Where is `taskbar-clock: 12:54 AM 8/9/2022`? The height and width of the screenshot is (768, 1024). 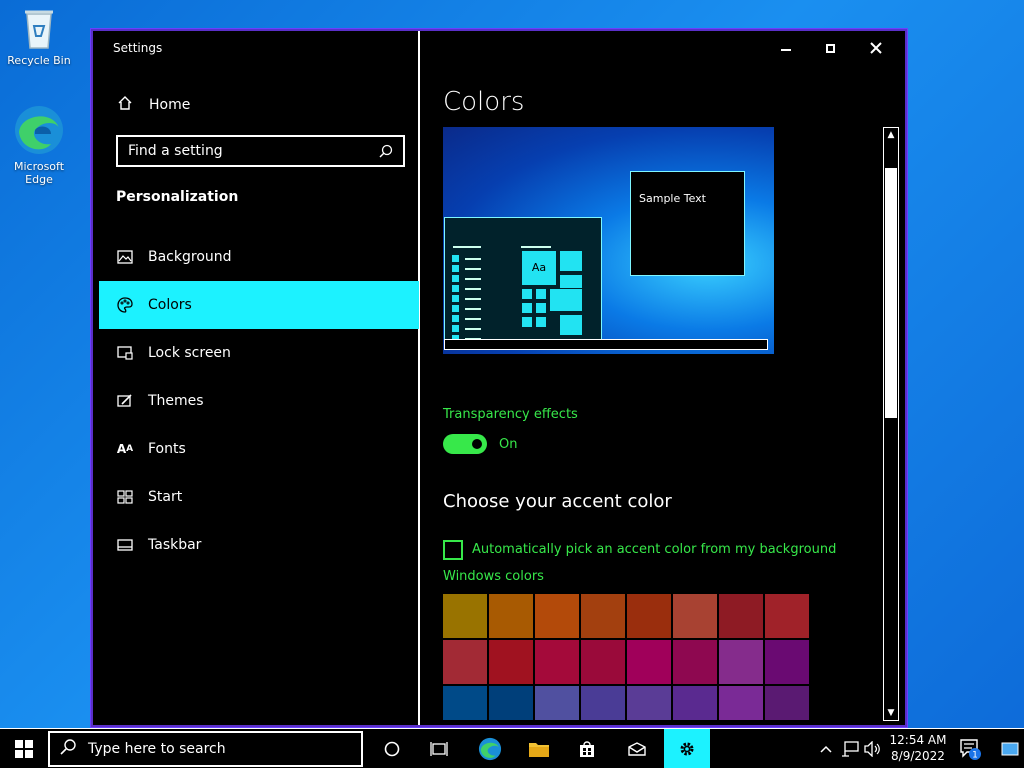 taskbar-clock: 12:54 AM 8/9/2022 is located at coordinates (918, 748).